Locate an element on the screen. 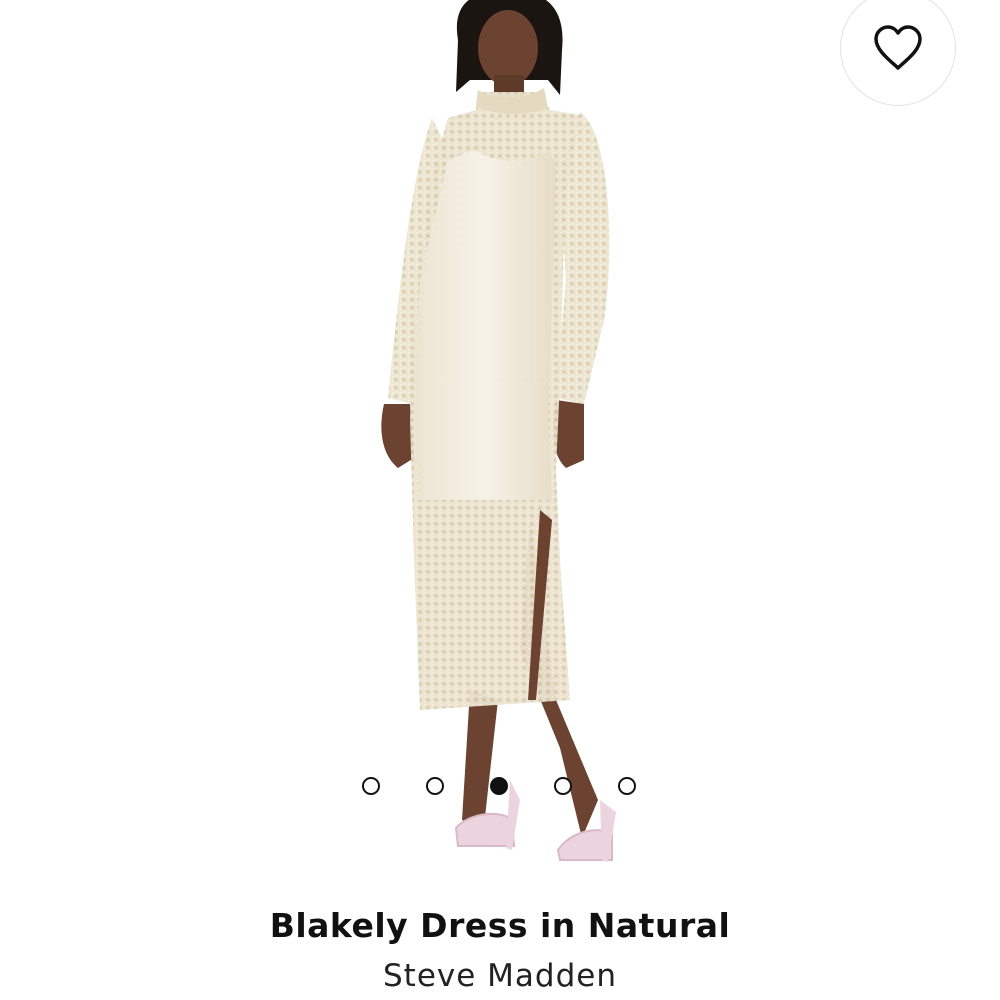 The height and width of the screenshot is (1000, 1000). product-brand: Steve Madden is located at coordinates (500, 976).